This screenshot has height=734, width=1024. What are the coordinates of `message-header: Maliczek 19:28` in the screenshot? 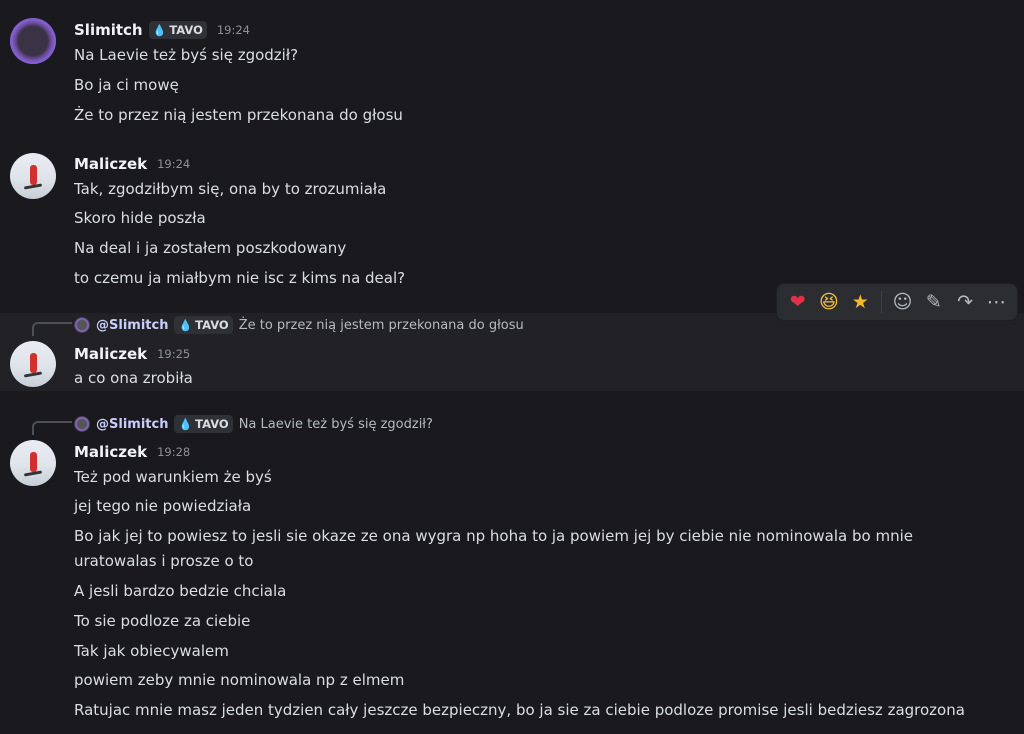 It's located at (132, 452).